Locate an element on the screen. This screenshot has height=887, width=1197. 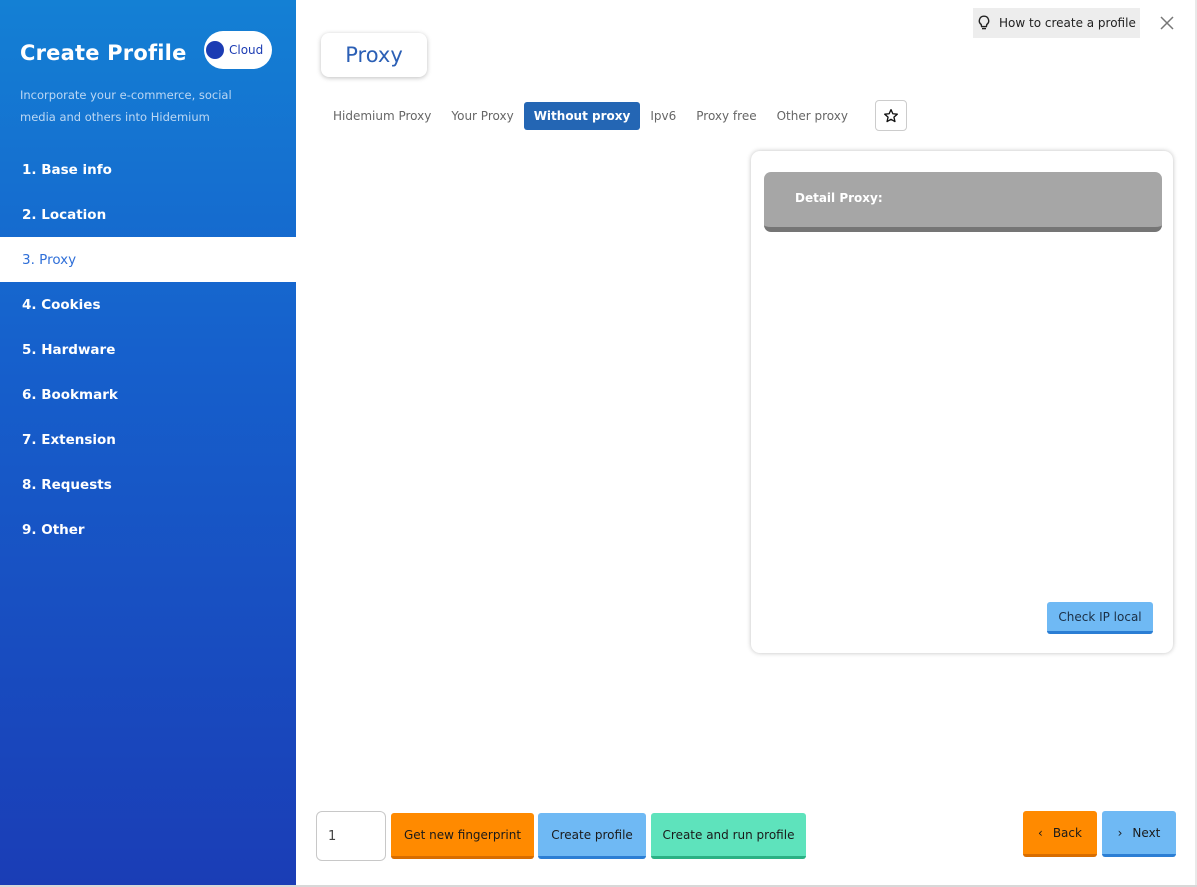
check-ip-local-button: Check IP local is located at coordinates (1100, 618).